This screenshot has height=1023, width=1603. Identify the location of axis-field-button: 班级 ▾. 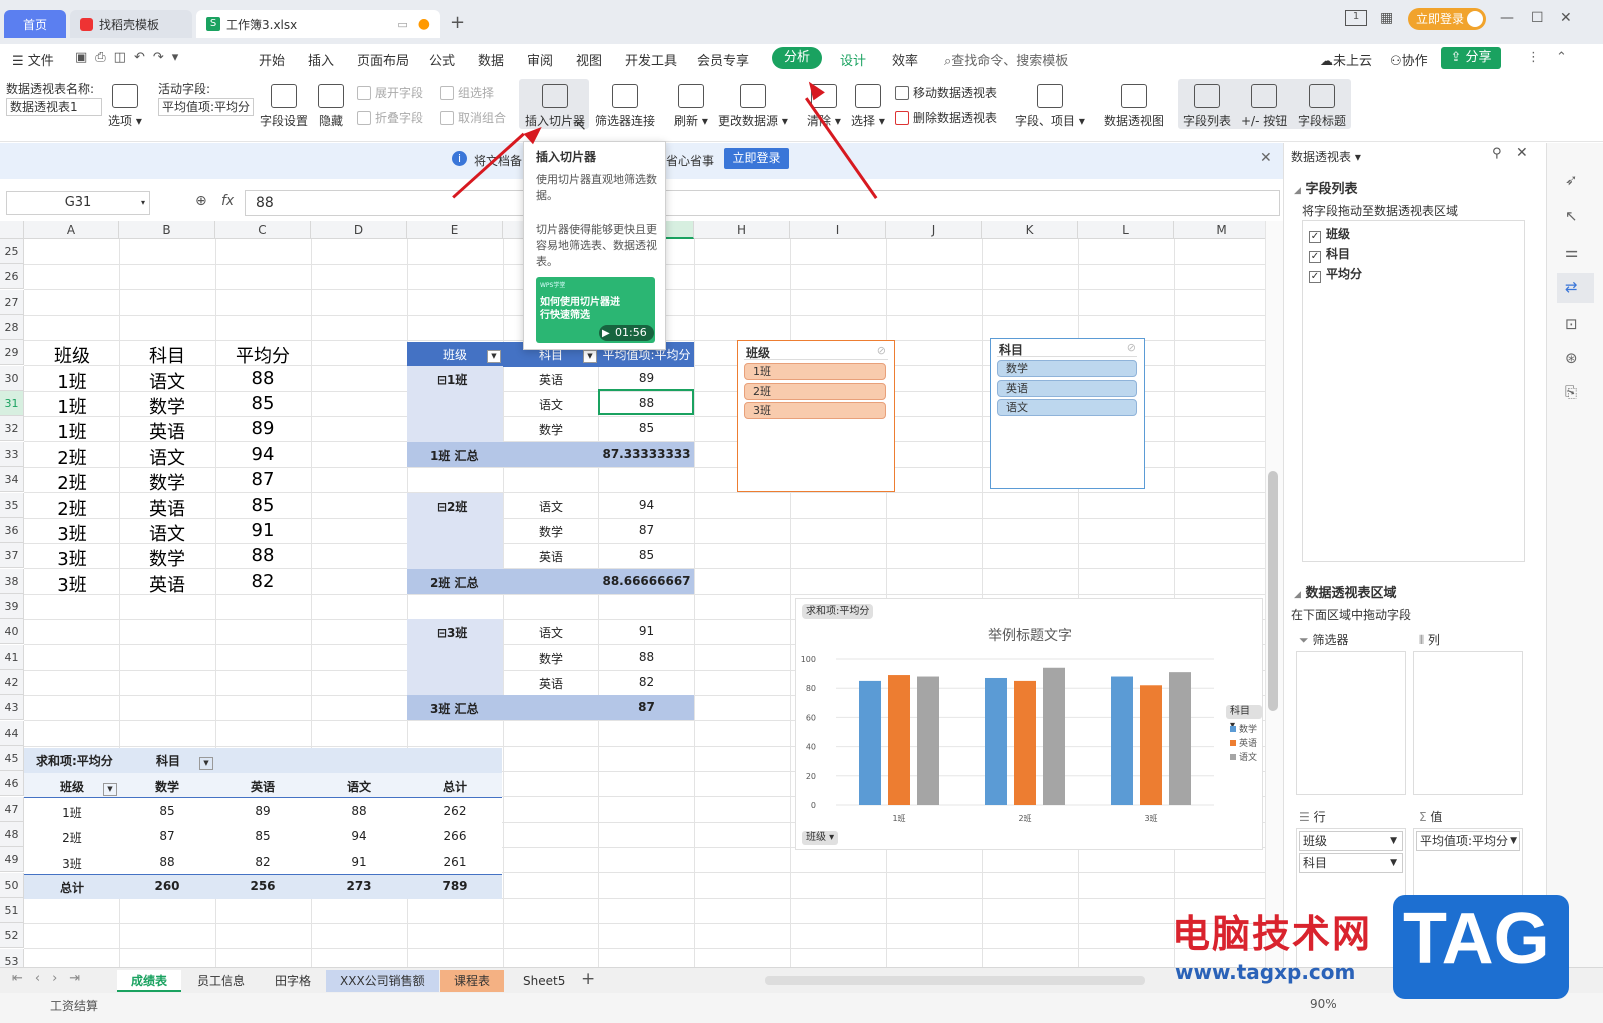
(820, 838).